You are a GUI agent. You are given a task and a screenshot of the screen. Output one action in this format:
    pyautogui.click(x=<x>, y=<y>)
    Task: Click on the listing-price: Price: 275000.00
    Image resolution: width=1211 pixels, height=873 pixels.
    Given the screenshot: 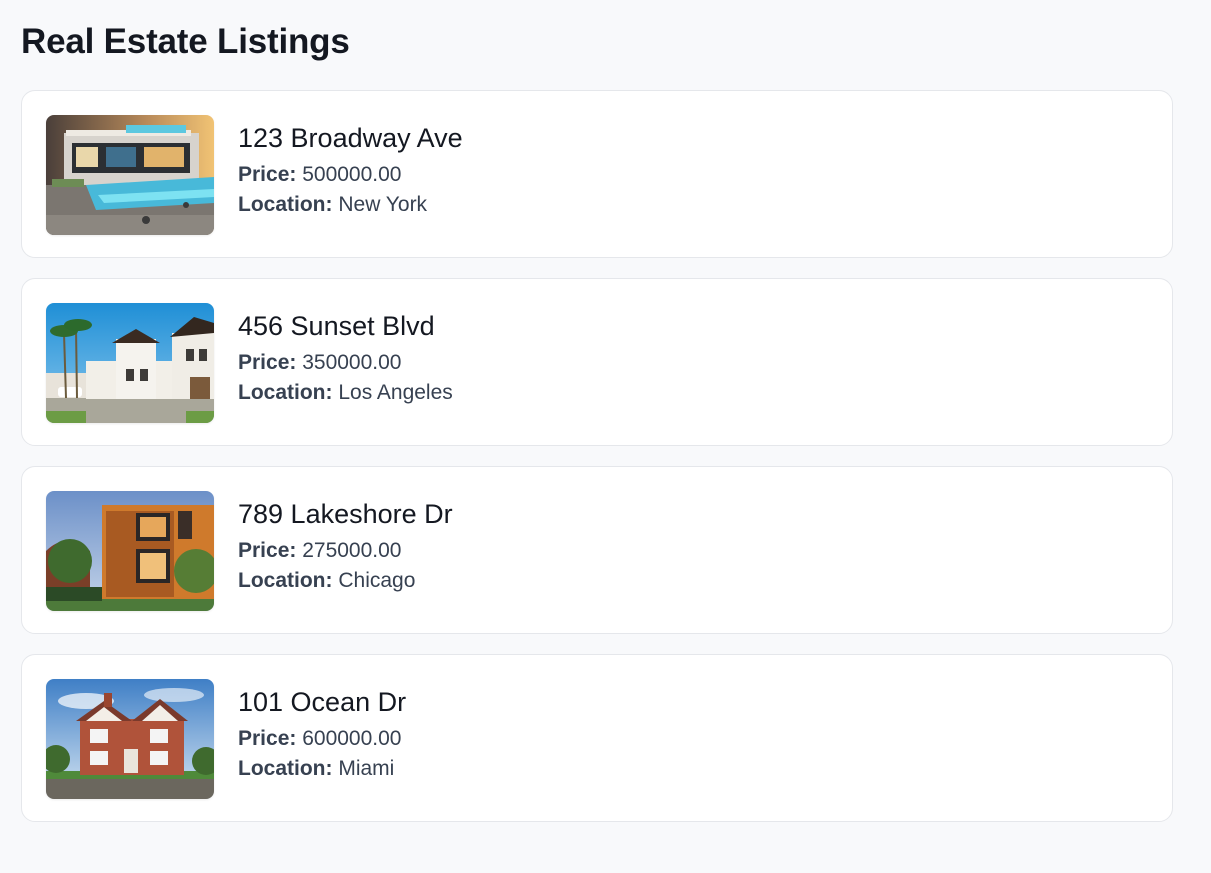 What is the action you would take?
    pyautogui.click(x=345, y=551)
    